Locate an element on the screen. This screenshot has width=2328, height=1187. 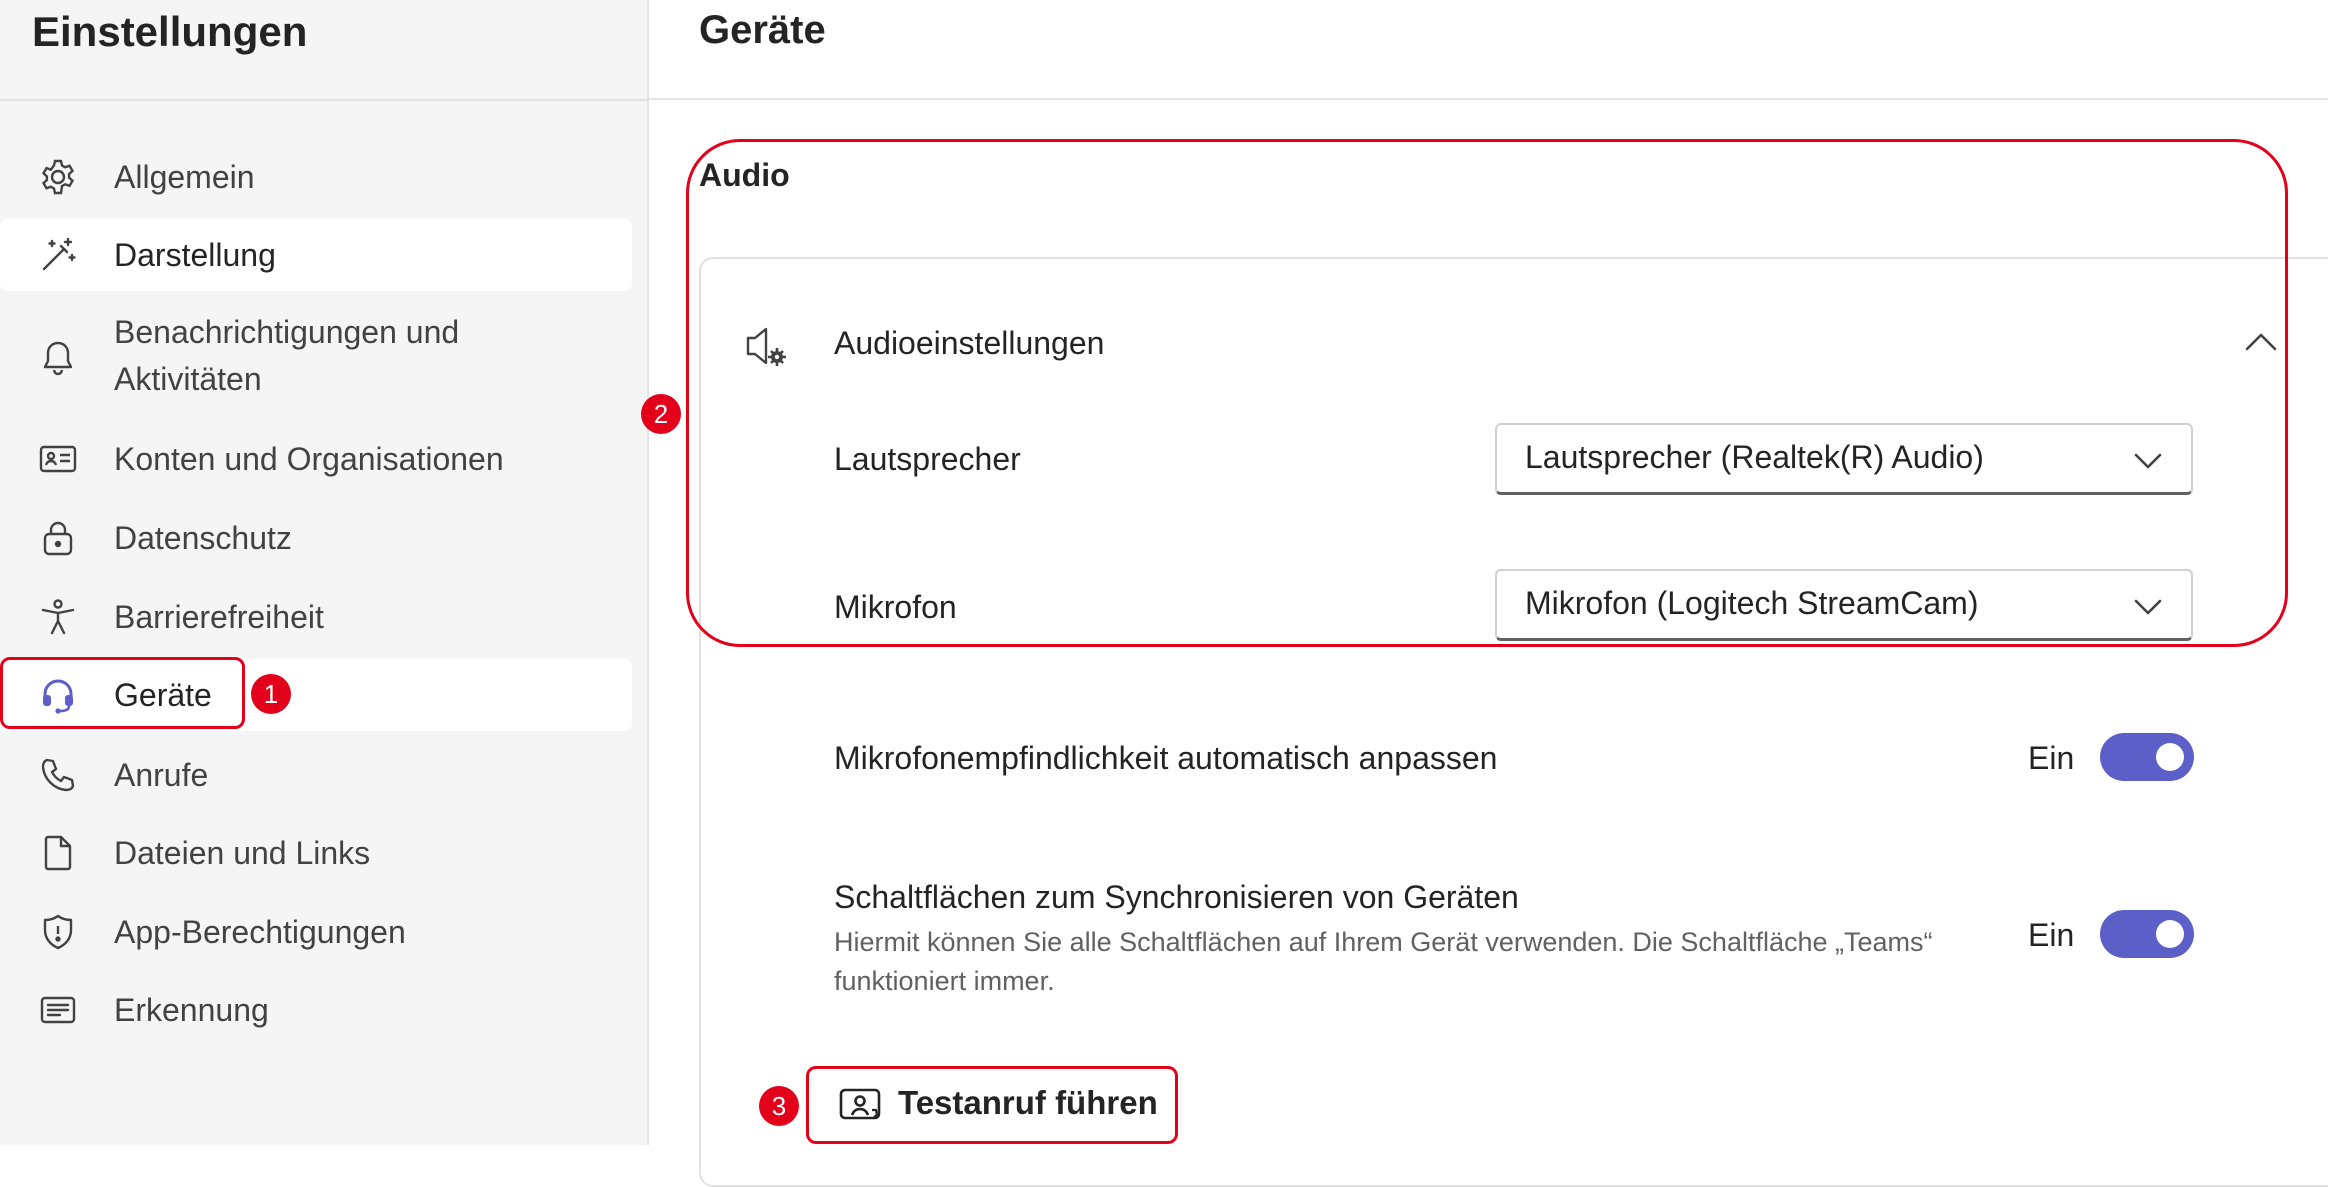
sidebar-item-label: Datenschutz is located at coordinates (203, 537).